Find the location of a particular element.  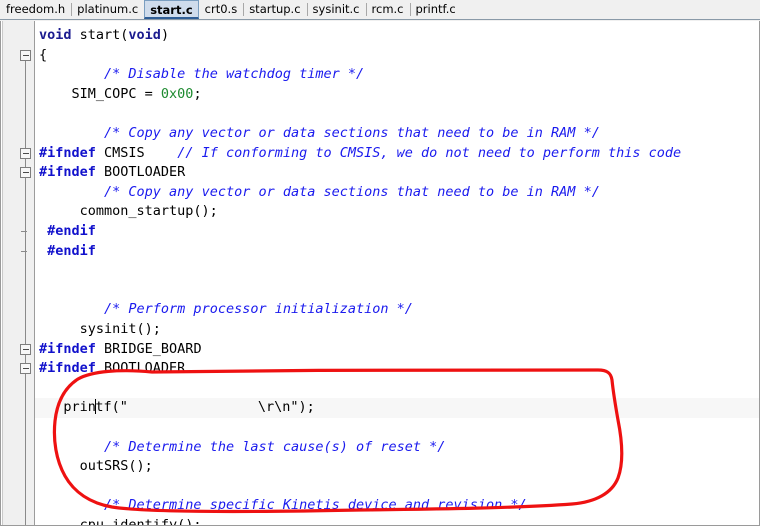

code-token-cmt: /* Perform processor initialization */ is located at coordinates (258, 309).